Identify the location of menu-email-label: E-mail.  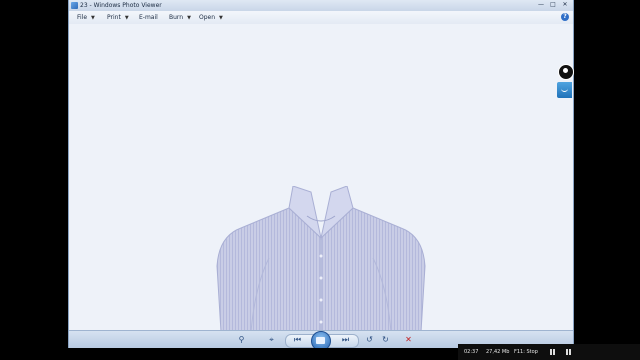
(148, 17).